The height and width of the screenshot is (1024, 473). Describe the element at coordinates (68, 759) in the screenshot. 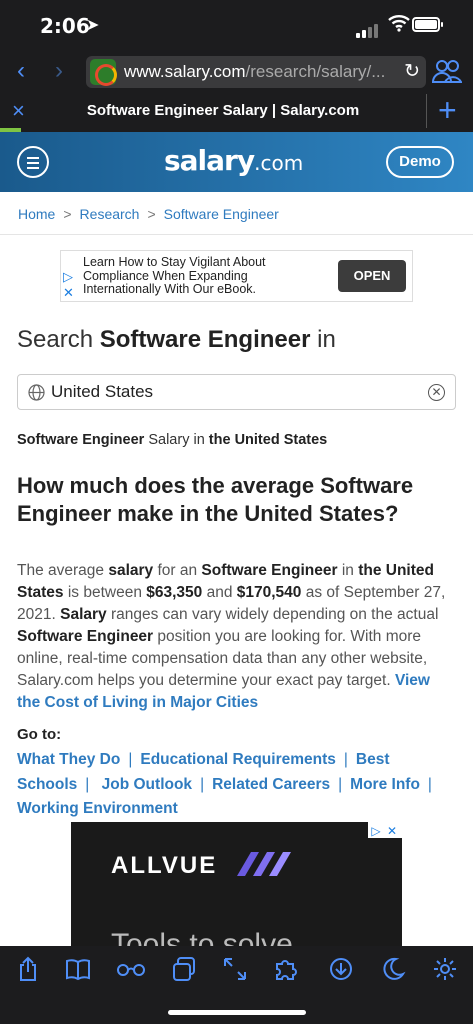

I see `link-what-they-do: What They Do` at that location.